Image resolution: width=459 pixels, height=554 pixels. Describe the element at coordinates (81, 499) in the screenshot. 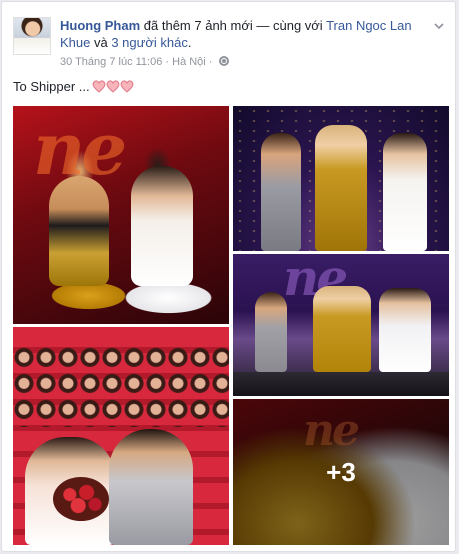

I see `rose-bouquet` at that location.